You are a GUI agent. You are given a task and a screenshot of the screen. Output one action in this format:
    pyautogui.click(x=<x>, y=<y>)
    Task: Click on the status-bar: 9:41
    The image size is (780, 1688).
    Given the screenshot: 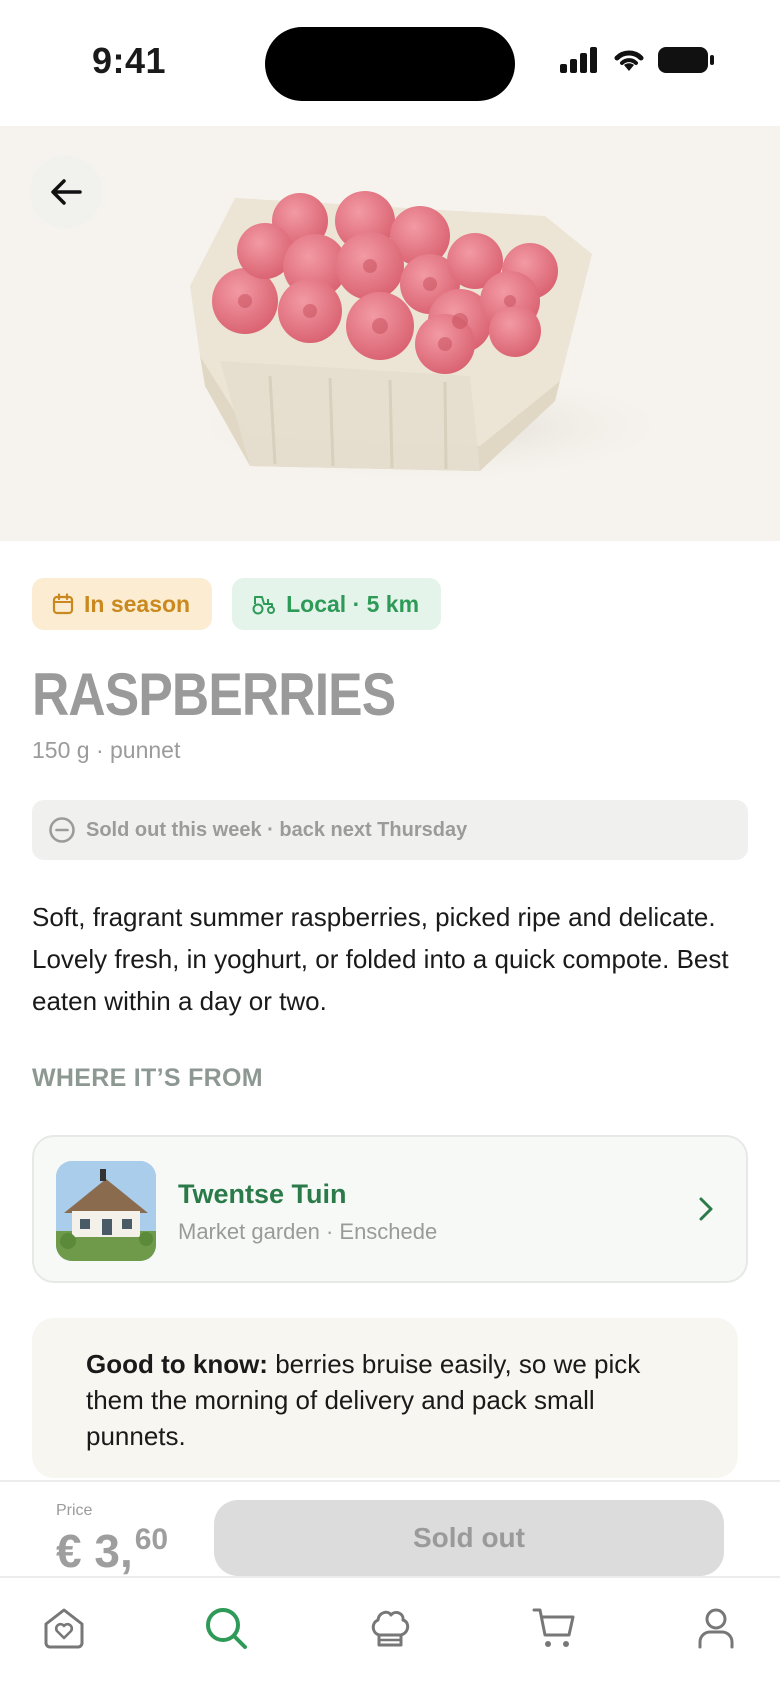 What is the action you would take?
    pyautogui.click(x=390, y=63)
    